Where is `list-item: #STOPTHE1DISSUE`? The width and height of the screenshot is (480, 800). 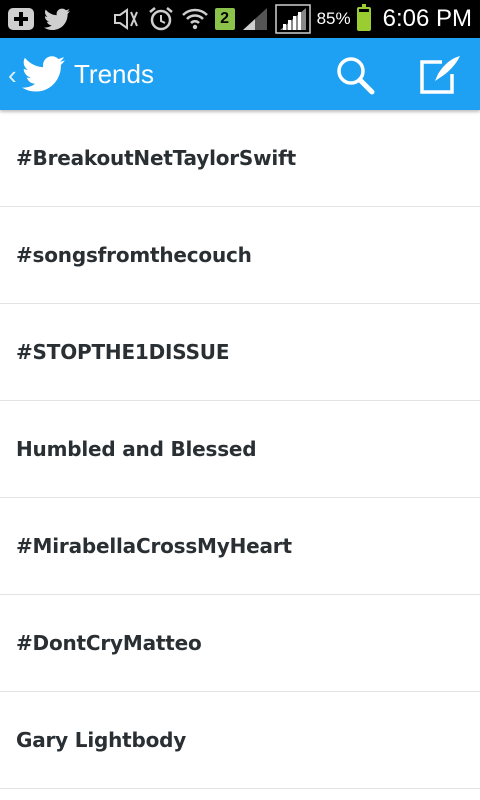
list-item: #STOPTHE1DISSUE is located at coordinates (240, 352).